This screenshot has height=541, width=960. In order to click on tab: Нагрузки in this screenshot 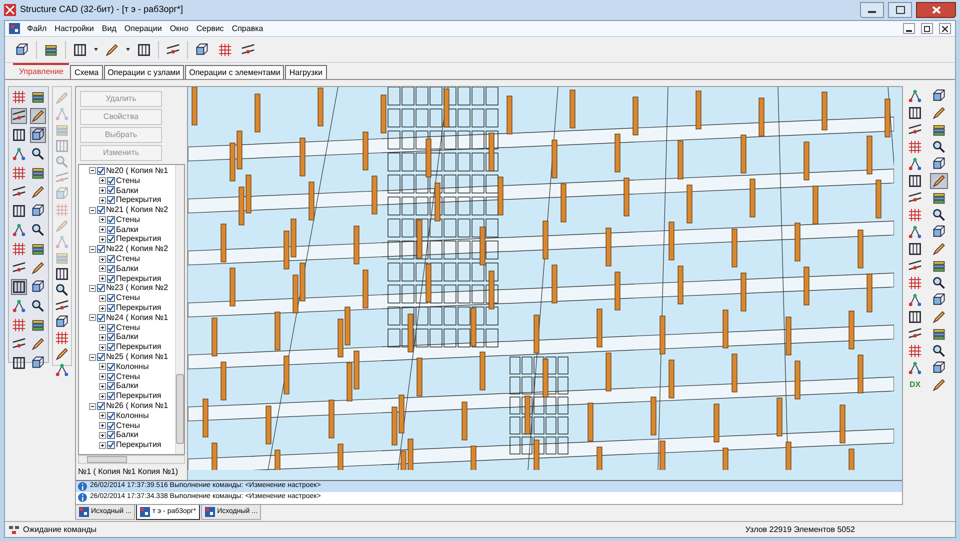, I will do `click(305, 72)`.